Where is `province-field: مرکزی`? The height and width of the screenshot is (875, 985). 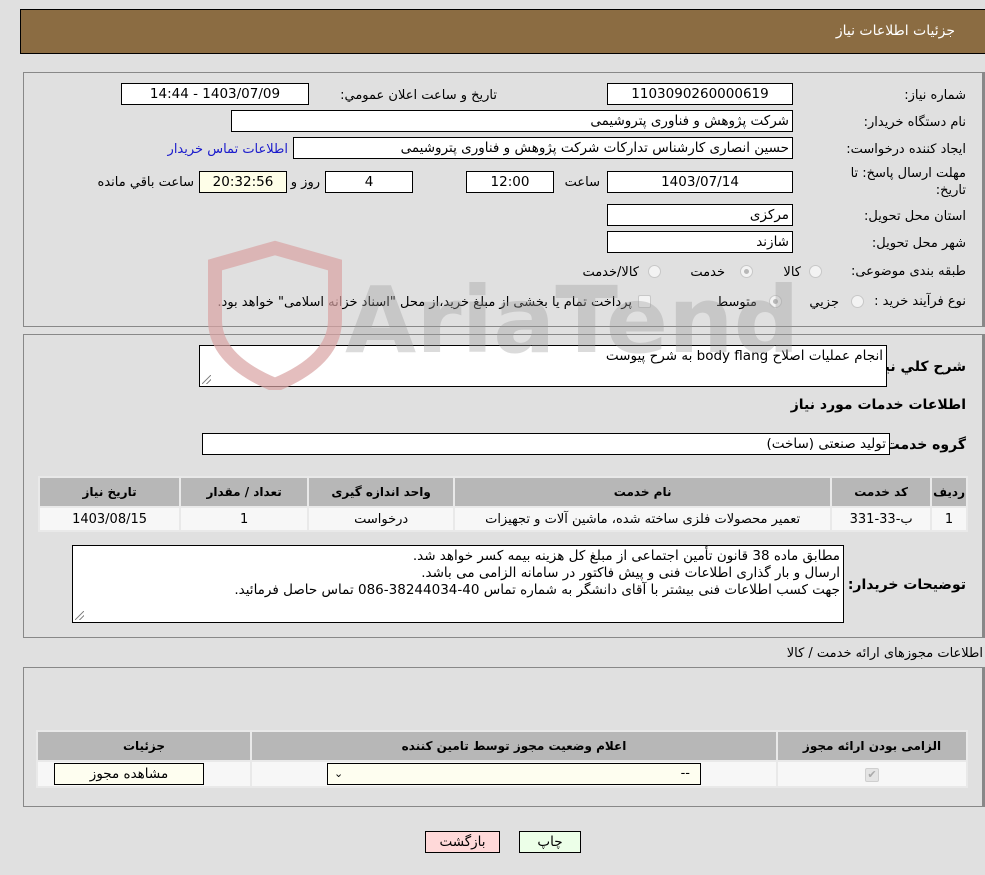
province-field: مرکزی is located at coordinates (700, 215).